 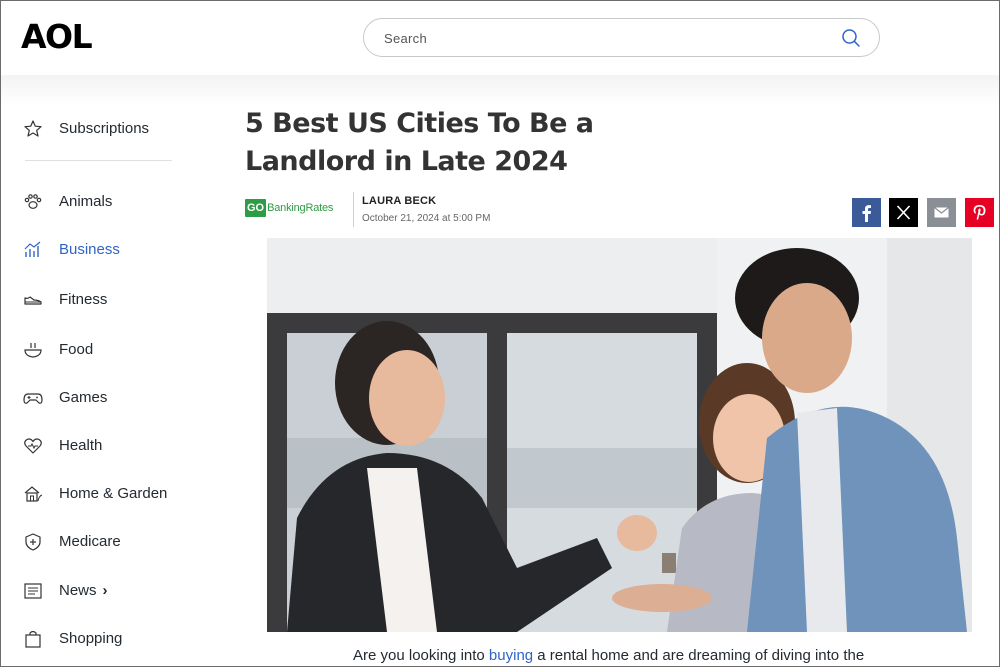 What do you see at coordinates (32, 249) in the screenshot?
I see `chart-icon` at bounding box center [32, 249].